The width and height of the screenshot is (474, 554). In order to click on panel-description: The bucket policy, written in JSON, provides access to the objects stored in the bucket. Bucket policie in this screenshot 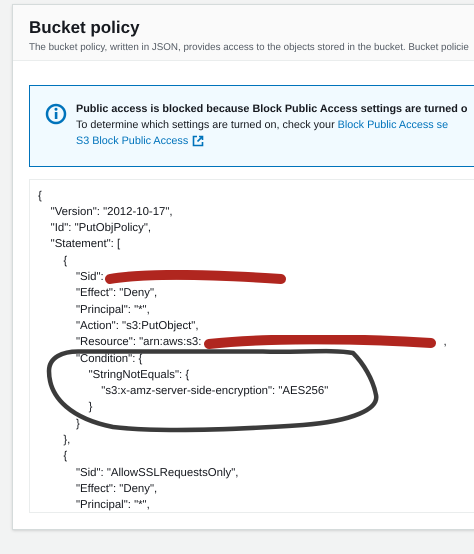, I will do `click(249, 48)`.